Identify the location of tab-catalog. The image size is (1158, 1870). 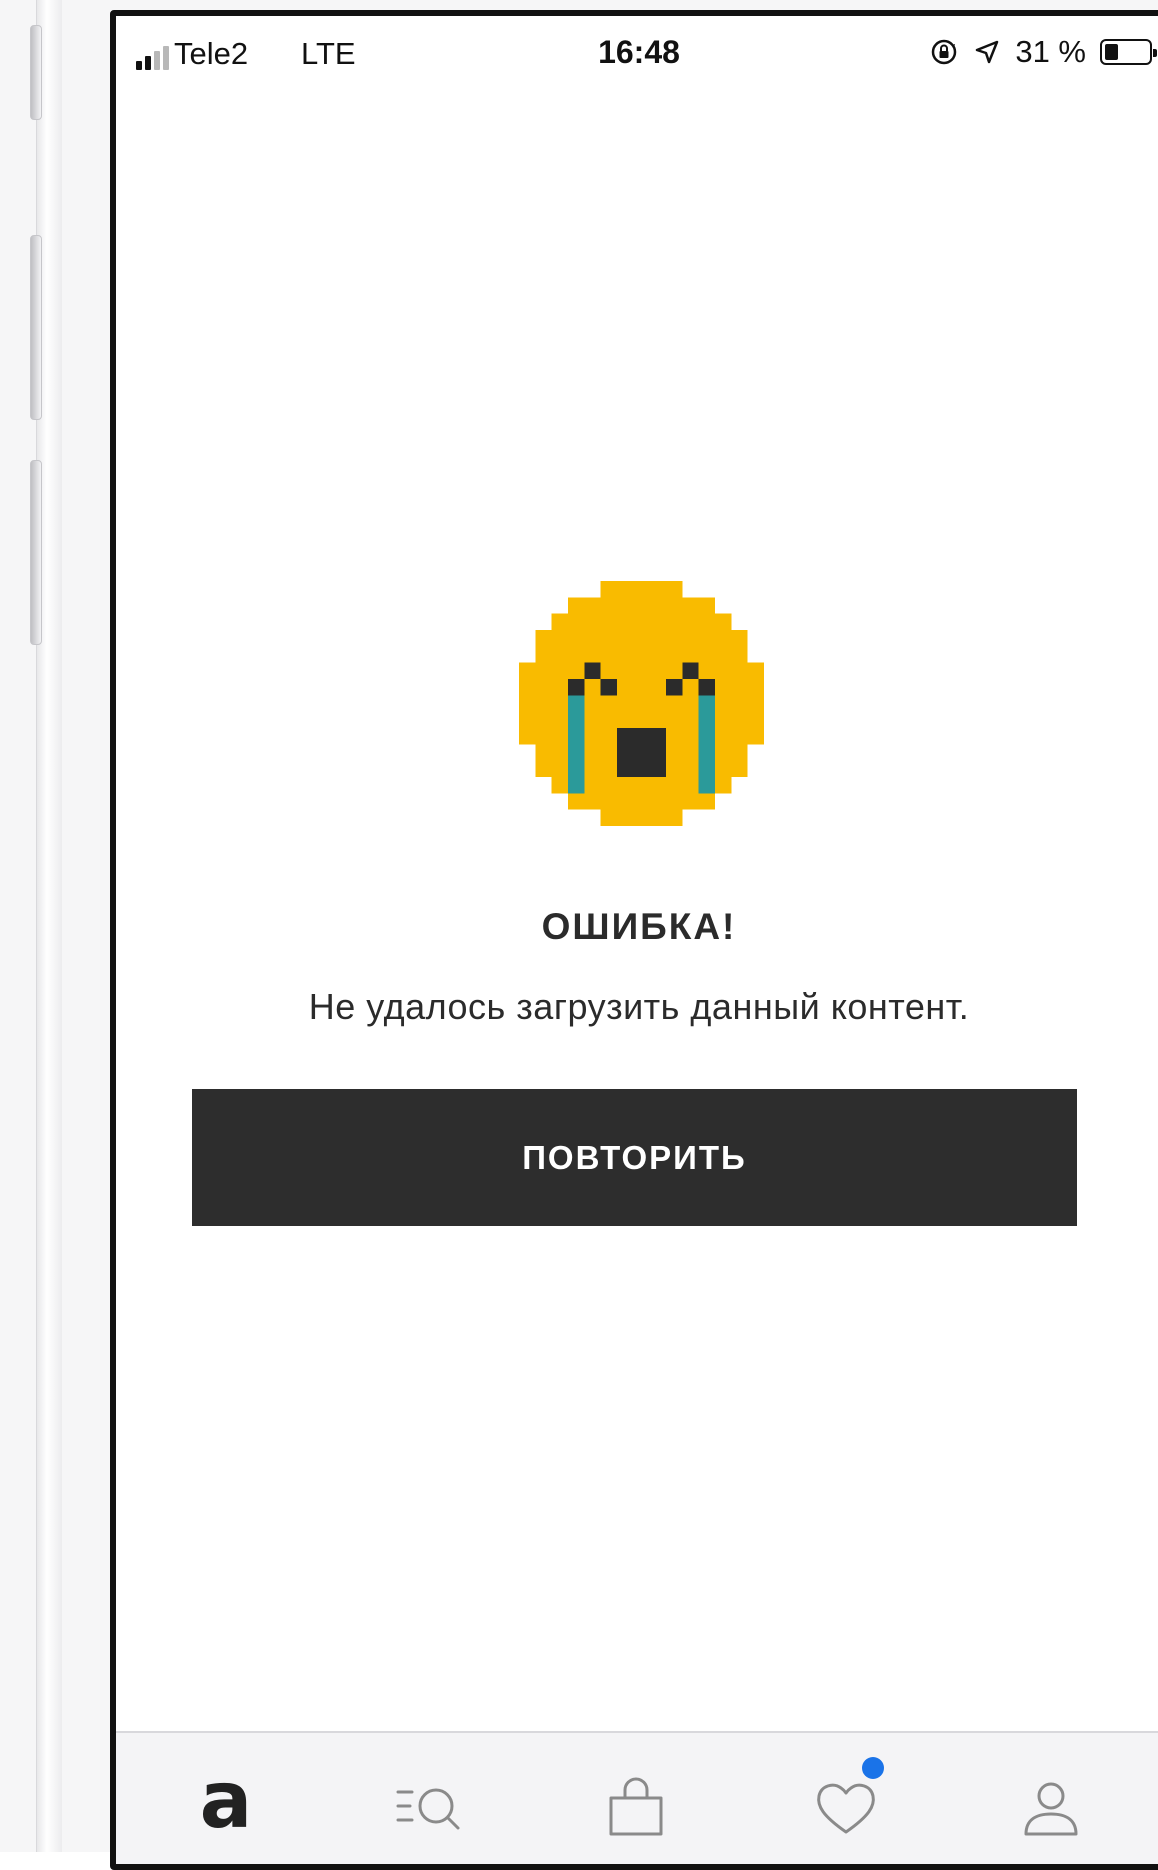
(431, 1808).